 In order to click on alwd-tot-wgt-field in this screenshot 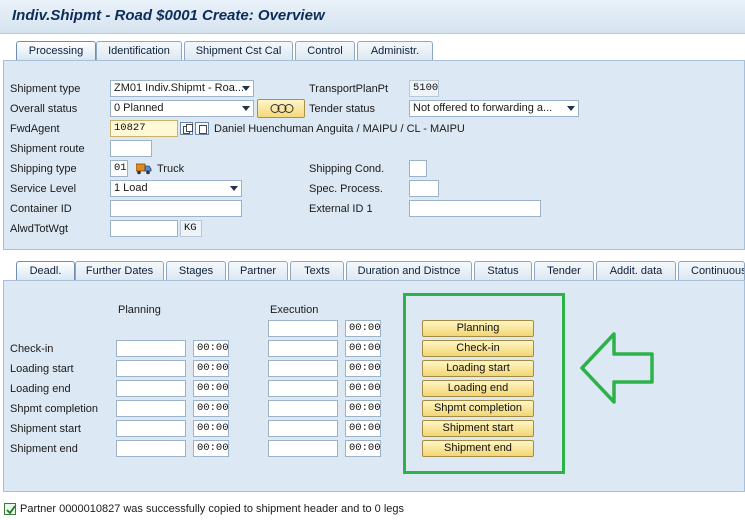, I will do `click(144, 228)`.